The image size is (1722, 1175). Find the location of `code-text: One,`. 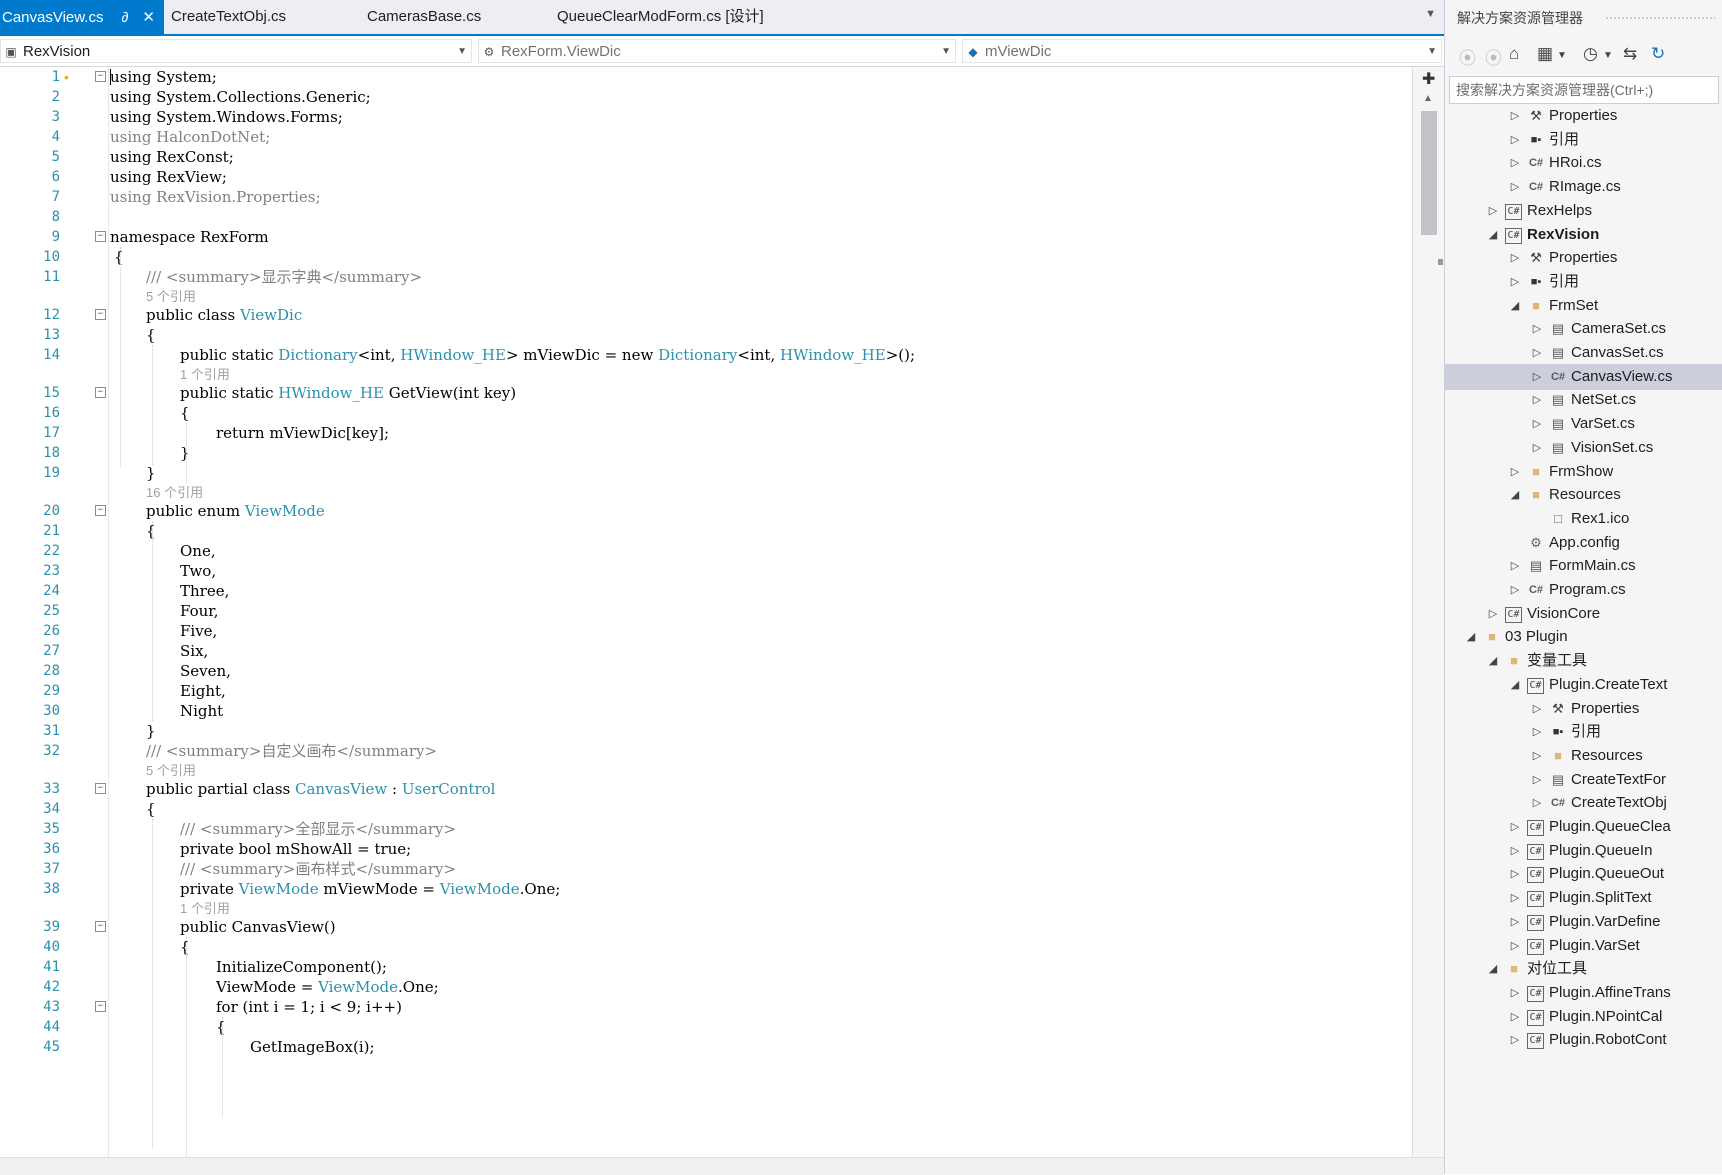

code-text: One, is located at coordinates (198, 551).